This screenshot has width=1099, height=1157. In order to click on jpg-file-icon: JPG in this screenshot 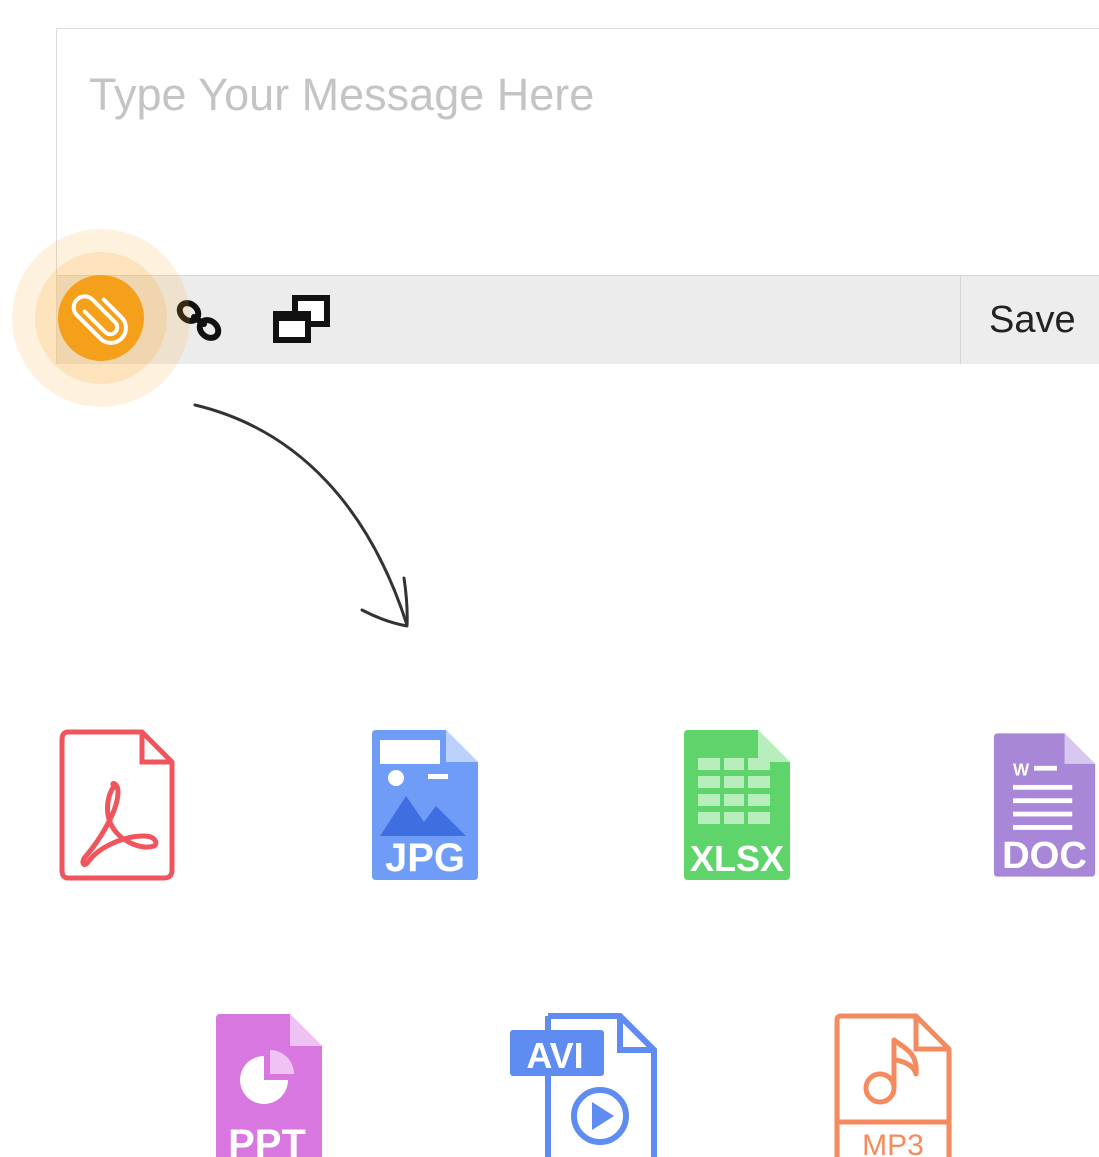, I will do `click(425, 805)`.